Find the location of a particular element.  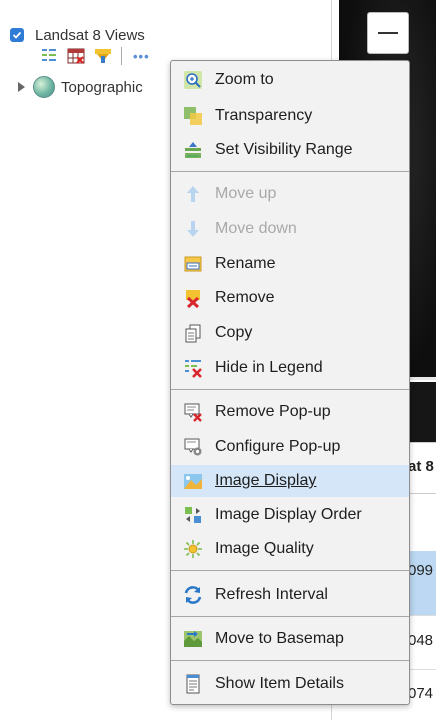

image-display-icon is located at coordinates (193, 481).